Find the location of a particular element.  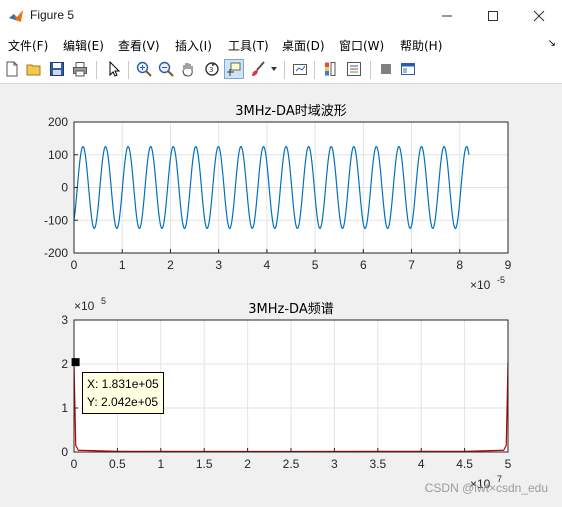

y-tick-label: -200 is located at coordinates (56, 253).